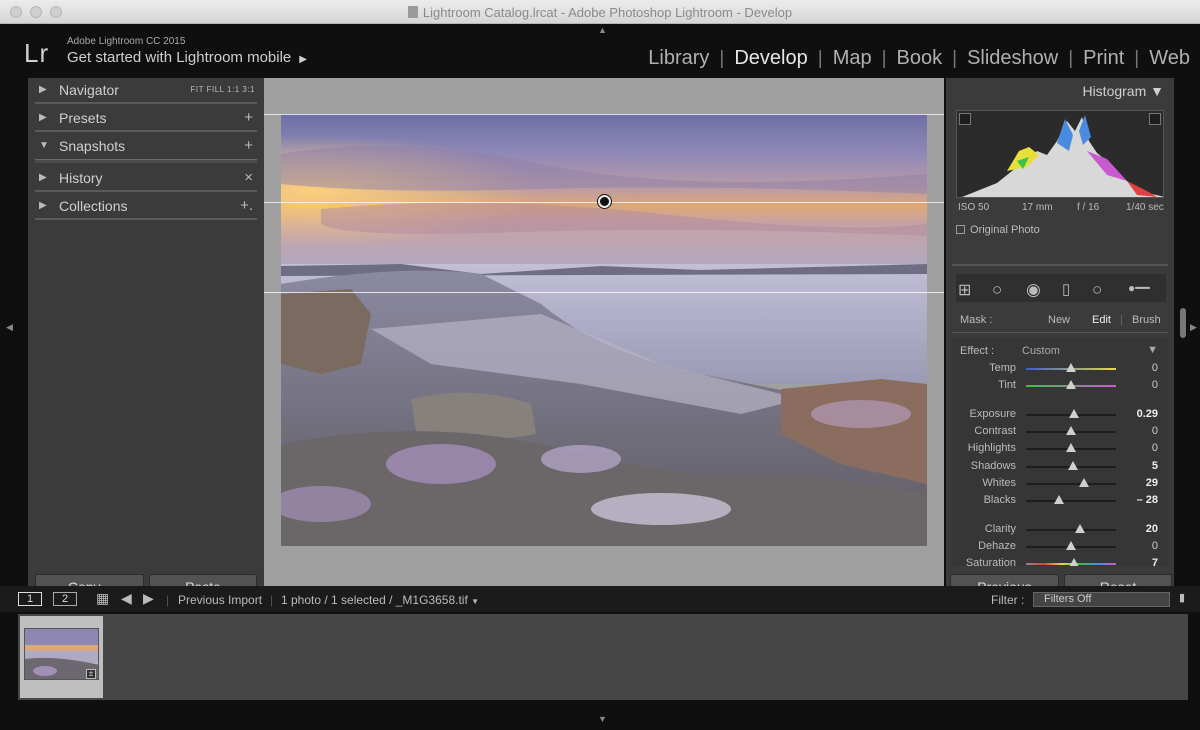 The height and width of the screenshot is (730, 1200). I want to click on bottom-panel-toggle-icon: ▼, so click(602, 719).